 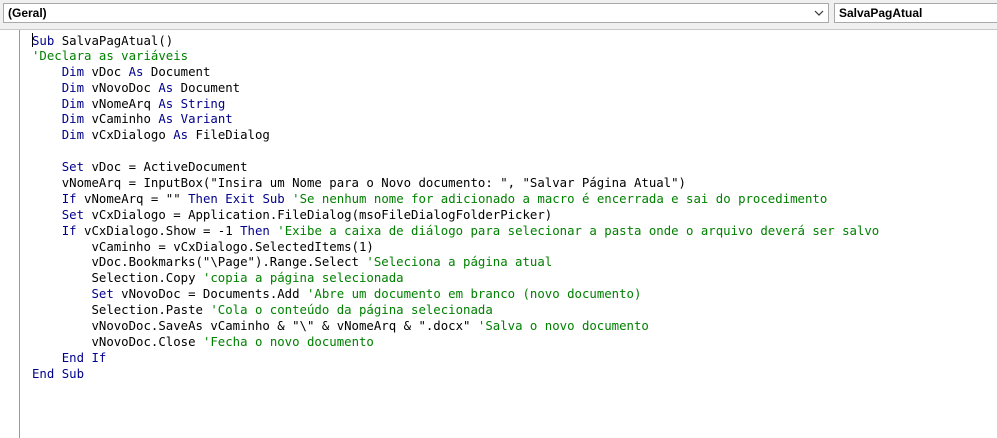 What do you see at coordinates (203, 246) in the screenshot?
I see `code-token: vCaminho = vCxDialogo.SelectedItems(1)` at bounding box center [203, 246].